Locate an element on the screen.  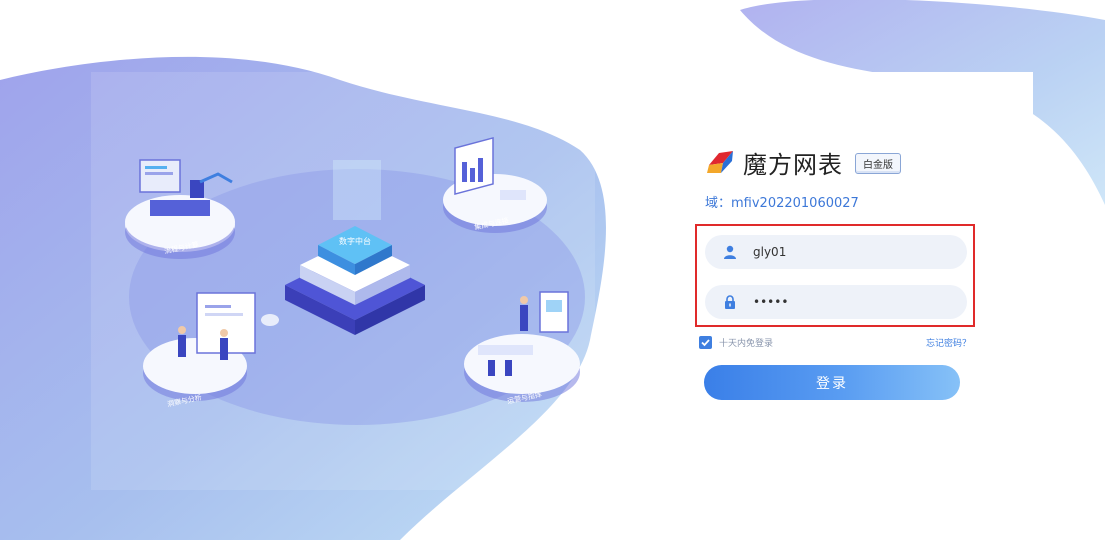
remember-label: 十天内免登录 is located at coordinates (746, 343).